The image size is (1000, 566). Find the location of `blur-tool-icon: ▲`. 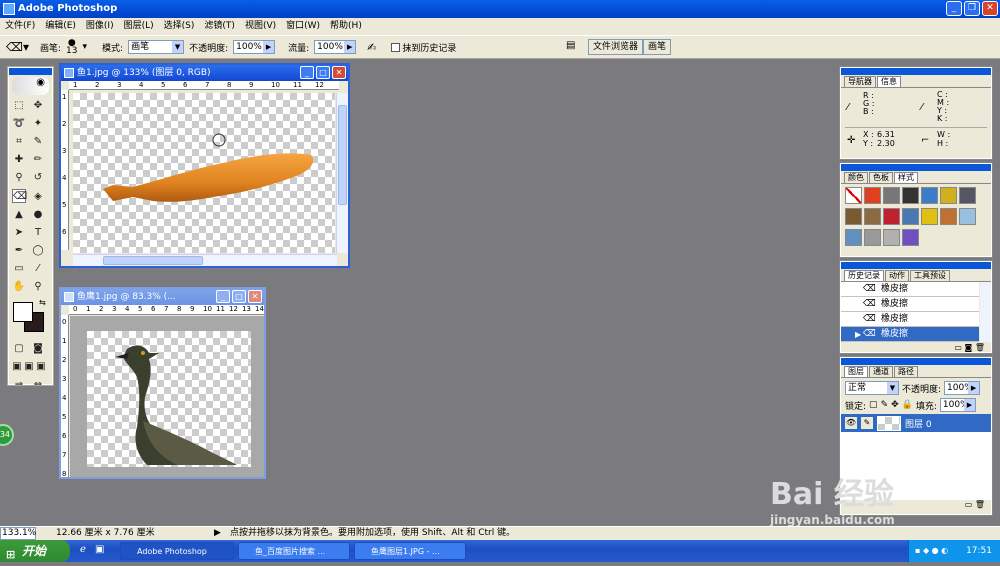

blur-tool-icon: ▲ is located at coordinates (19, 215).